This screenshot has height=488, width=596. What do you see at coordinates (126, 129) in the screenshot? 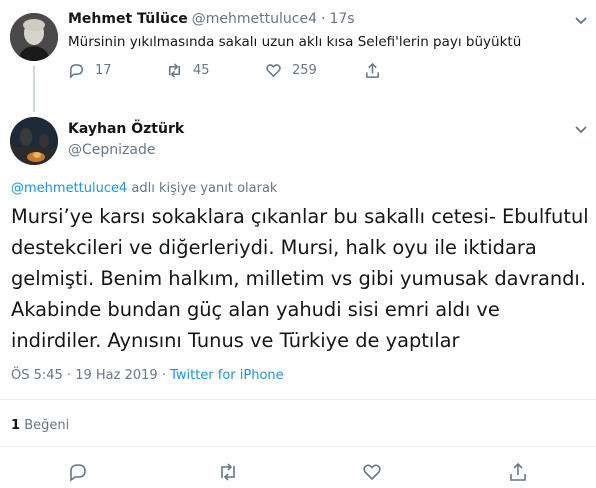
I see `main-author-name: Kayhan Öztürk` at bounding box center [126, 129].